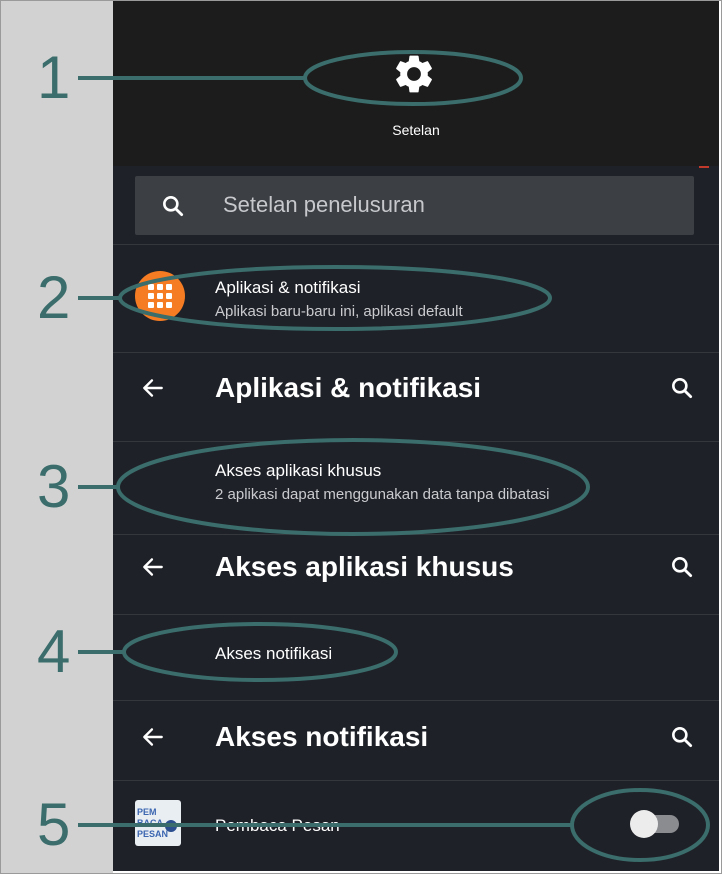 This screenshot has width=722, height=874. What do you see at coordinates (54, 486) in the screenshot?
I see `callout-number: 3` at bounding box center [54, 486].